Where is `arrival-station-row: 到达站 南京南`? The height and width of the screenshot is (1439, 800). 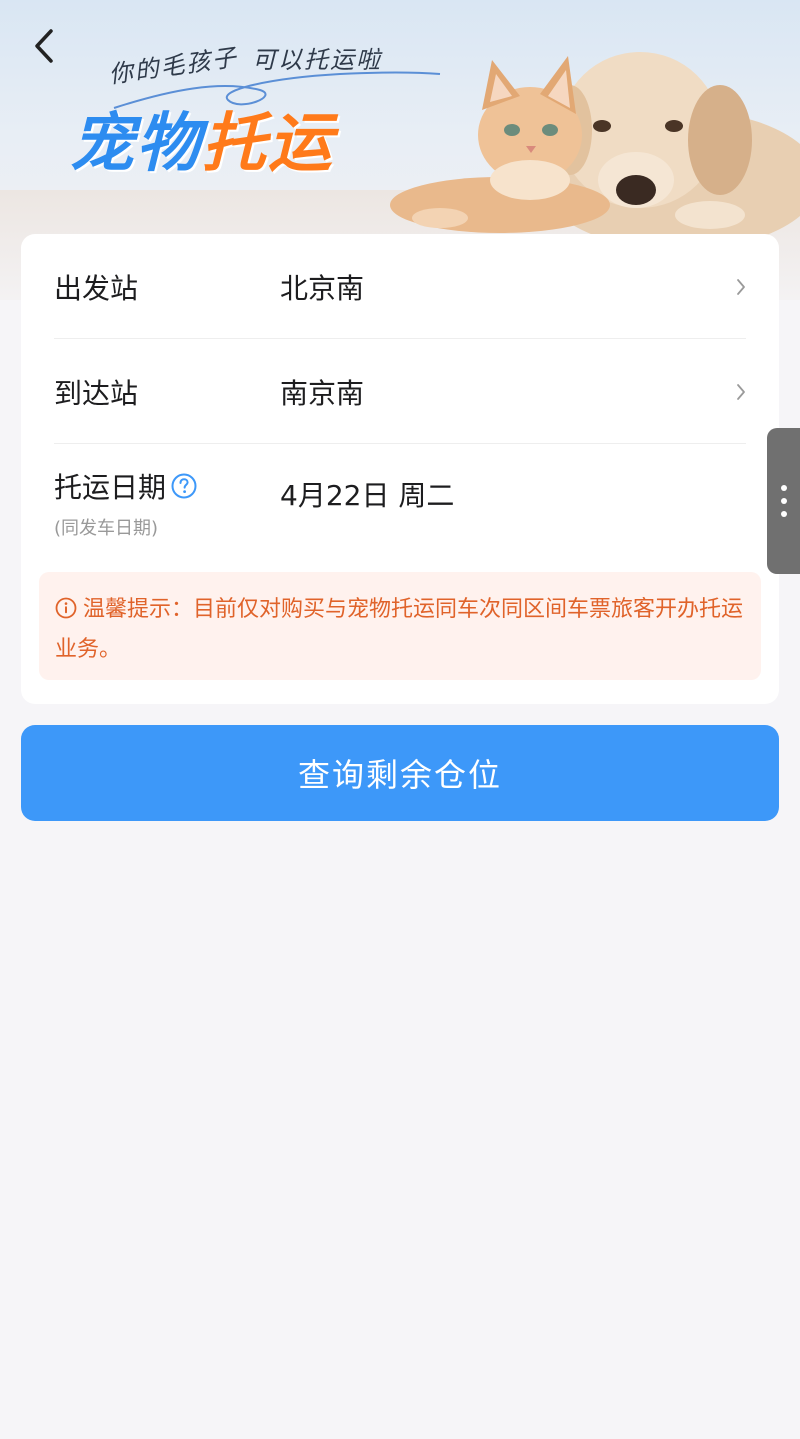
arrival-station-row: 到达站 南京南 is located at coordinates (400, 391).